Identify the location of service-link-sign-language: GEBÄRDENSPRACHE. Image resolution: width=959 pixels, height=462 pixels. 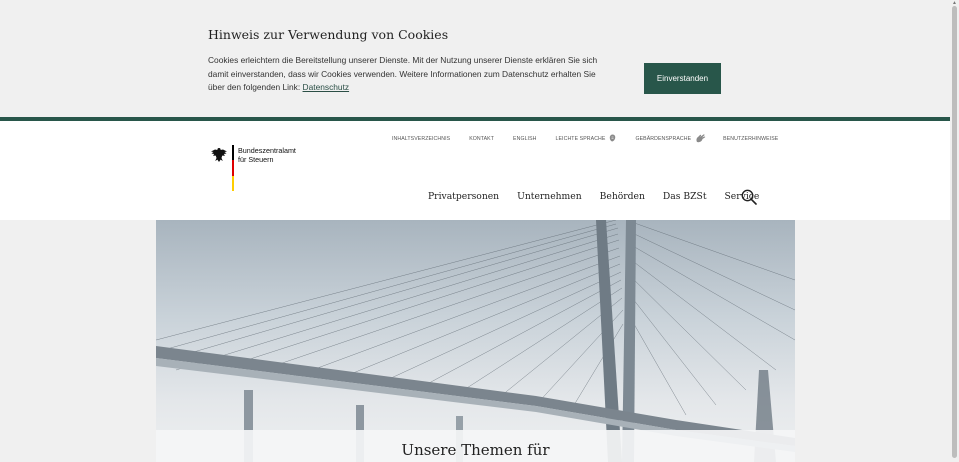
(670, 139).